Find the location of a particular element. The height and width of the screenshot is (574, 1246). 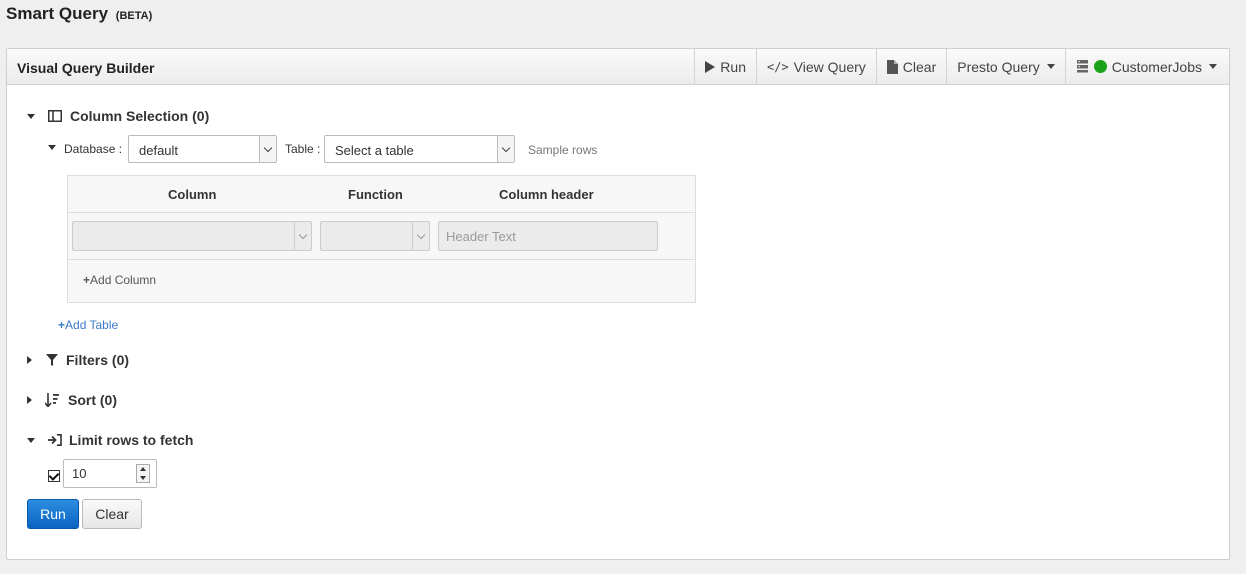

number-spinner is located at coordinates (143, 473).